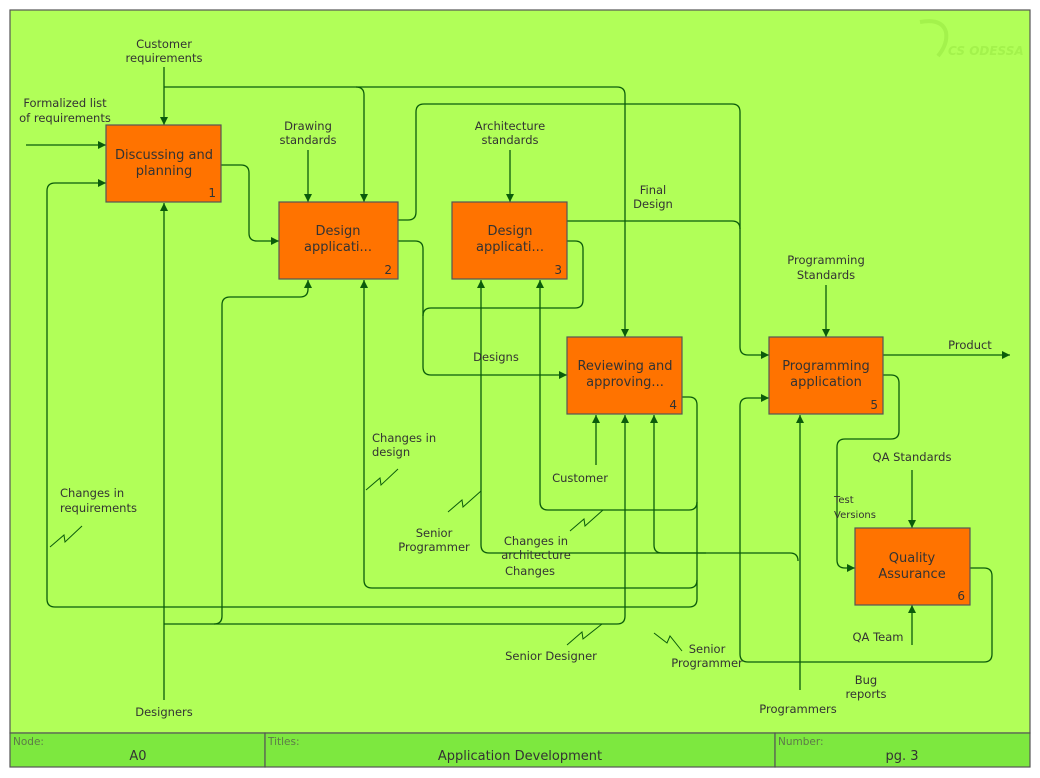 The width and height of the screenshot is (1040, 778). What do you see at coordinates (164, 171) in the screenshot?
I see `activity-title-line: planning` at bounding box center [164, 171].